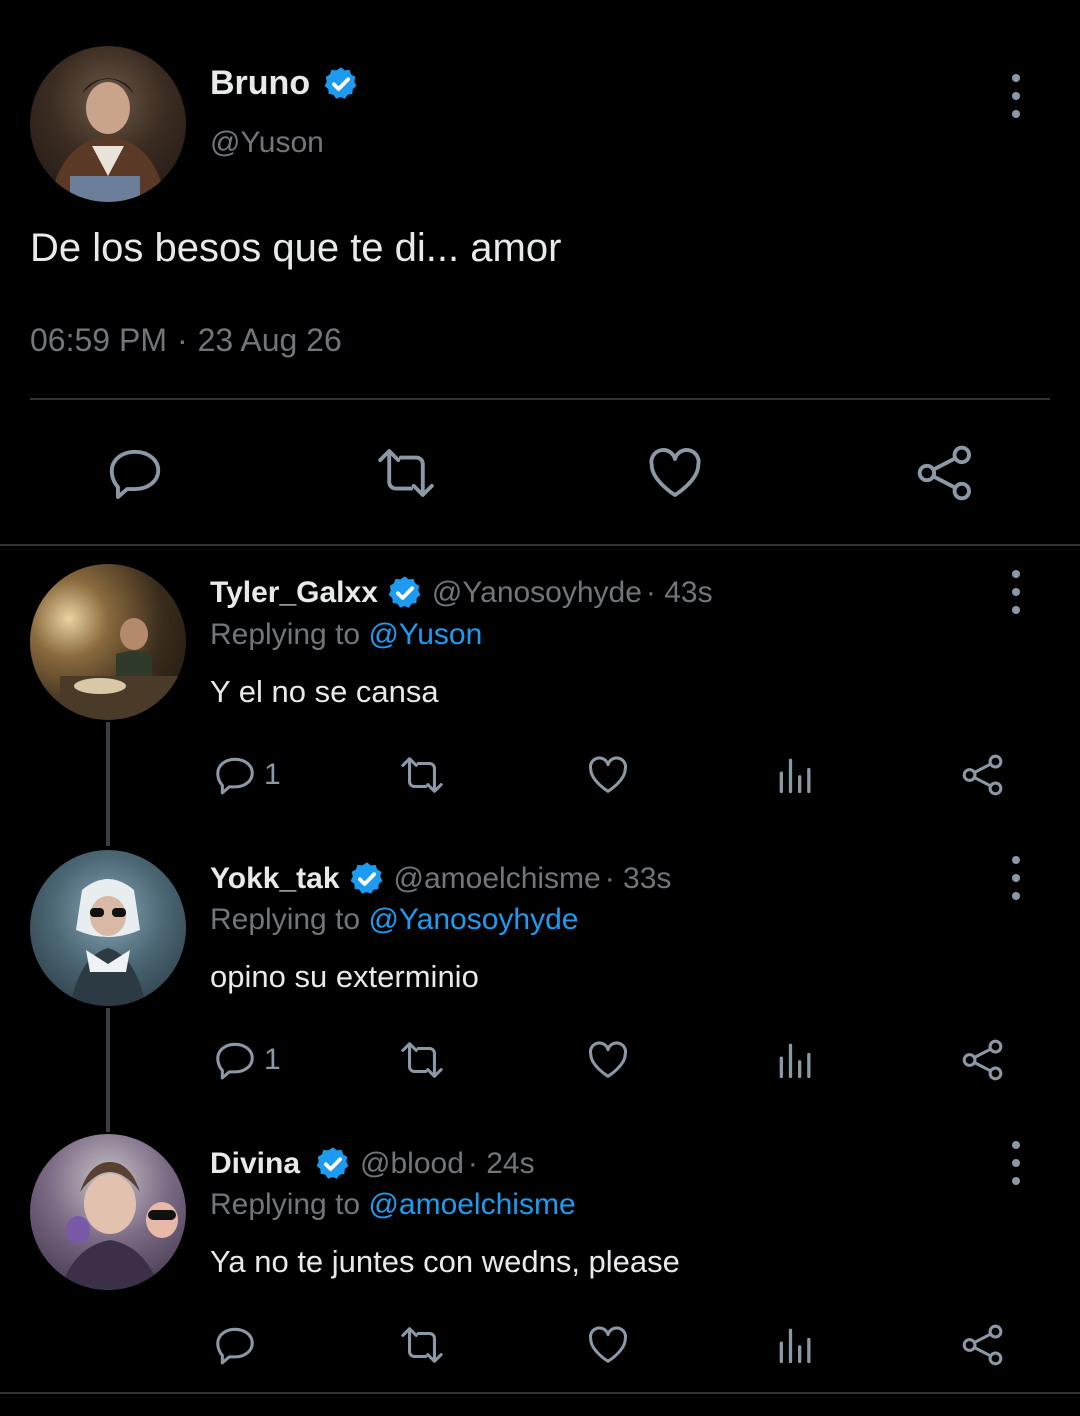 The height and width of the screenshot is (1416, 1080). I want to click on replying-to: Replying to @amoelchisme, so click(393, 1205).